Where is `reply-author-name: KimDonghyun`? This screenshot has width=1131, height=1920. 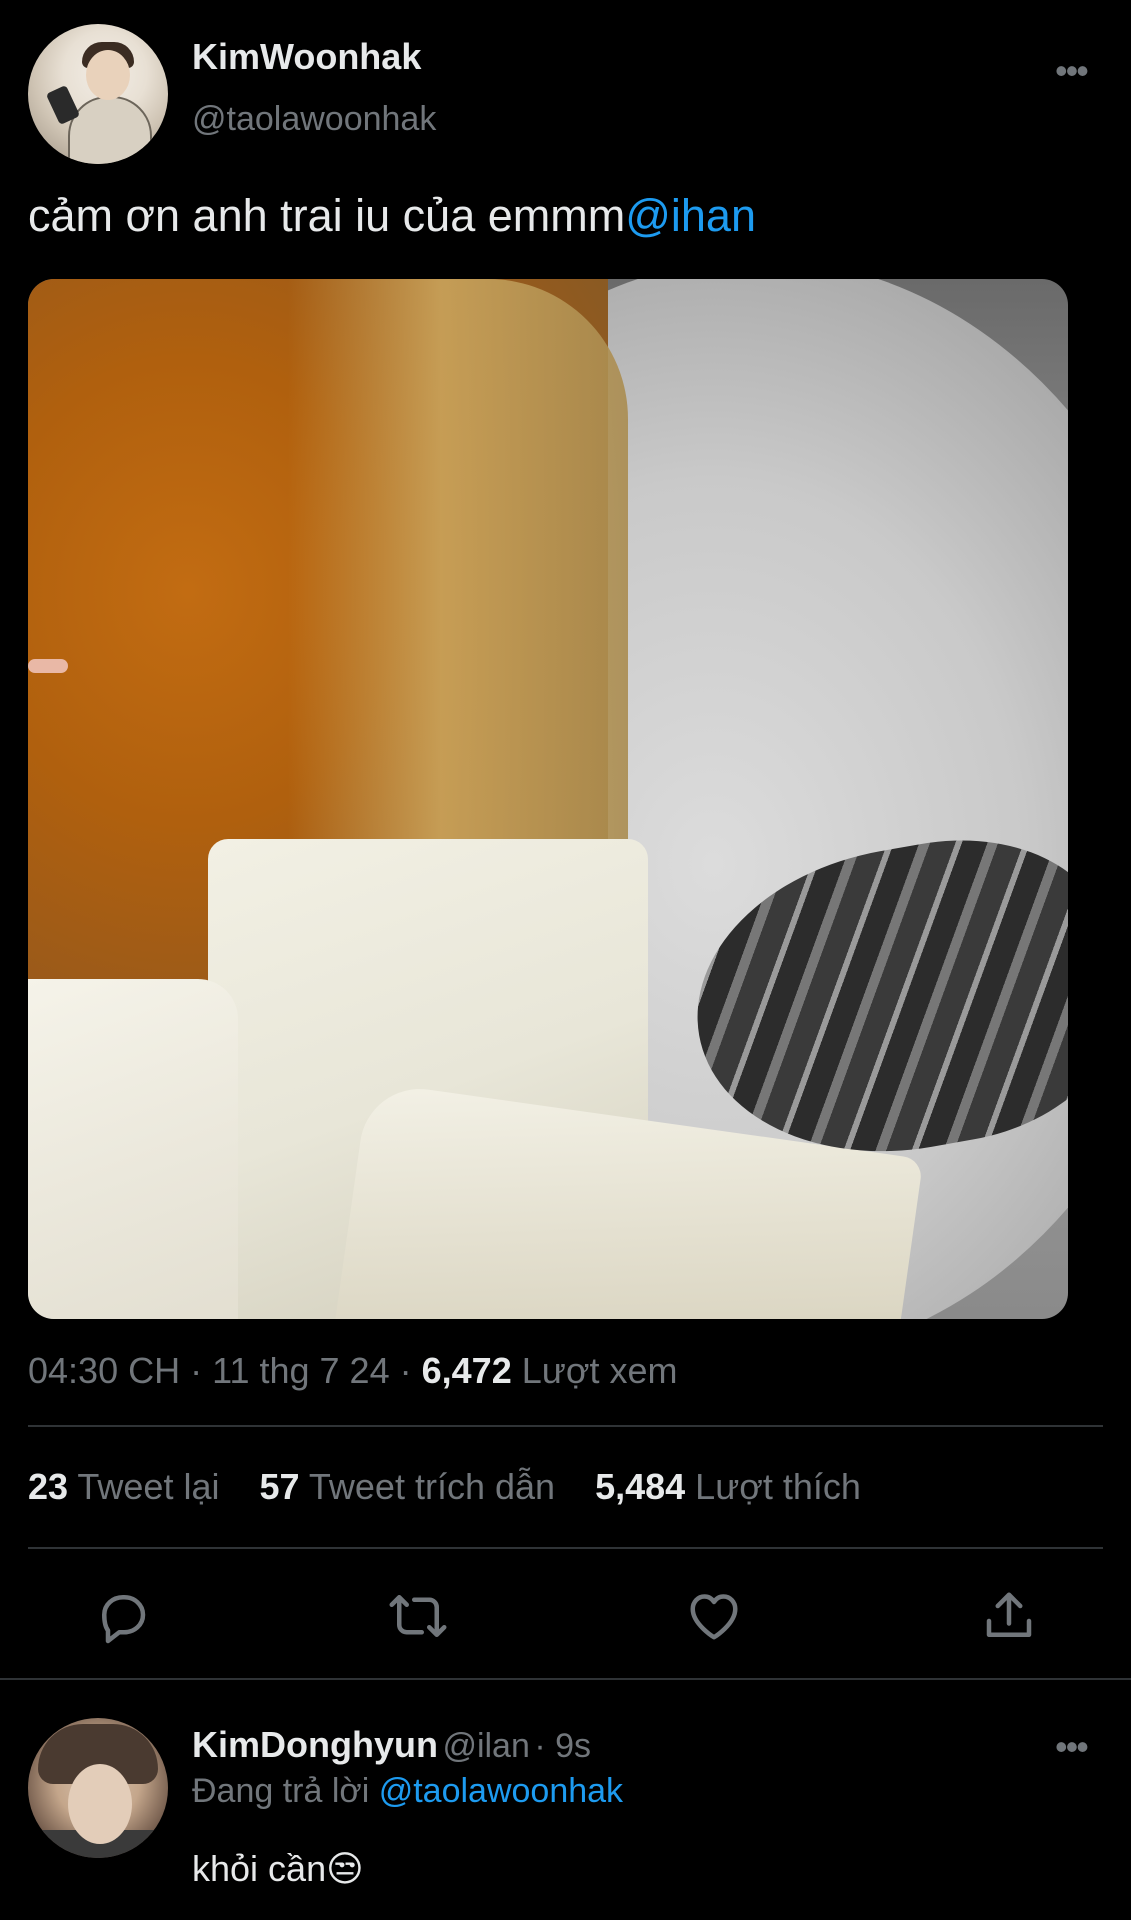 reply-author-name: KimDonghyun is located at coordinates (315, 1744).